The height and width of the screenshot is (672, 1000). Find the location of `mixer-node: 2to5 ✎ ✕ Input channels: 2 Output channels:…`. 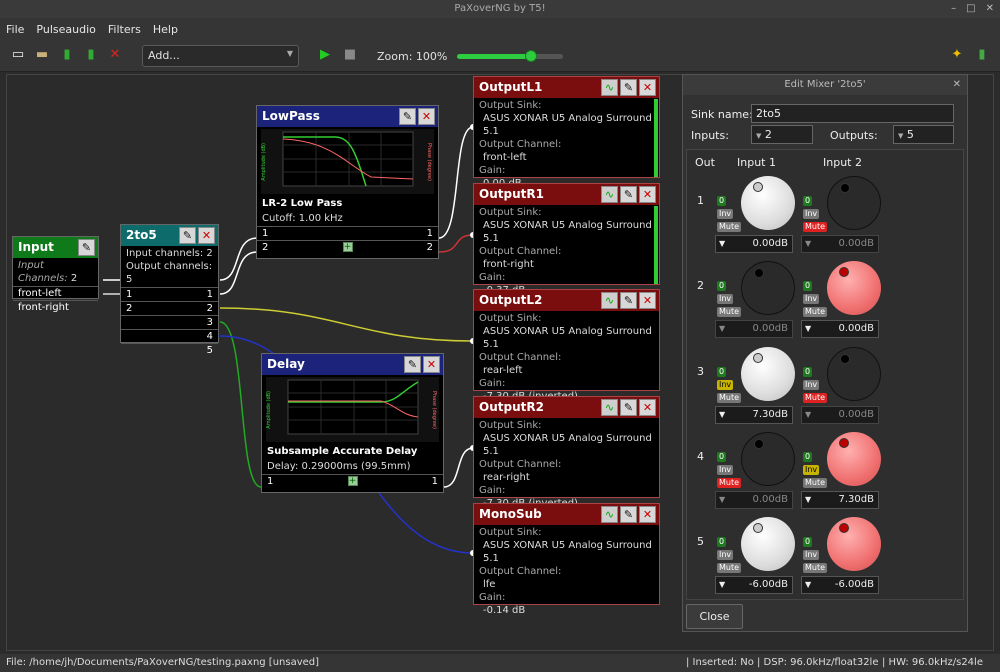

mixer-node: 2to5 ✎ ✕ Input channels: 2 Output channels:… is located at coordinates (169, 290).